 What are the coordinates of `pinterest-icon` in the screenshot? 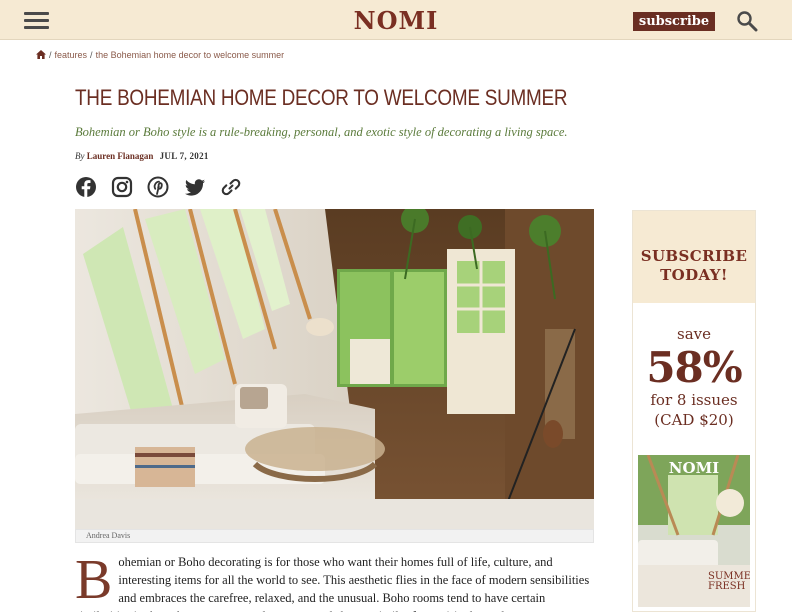 It's located at (158, 187).